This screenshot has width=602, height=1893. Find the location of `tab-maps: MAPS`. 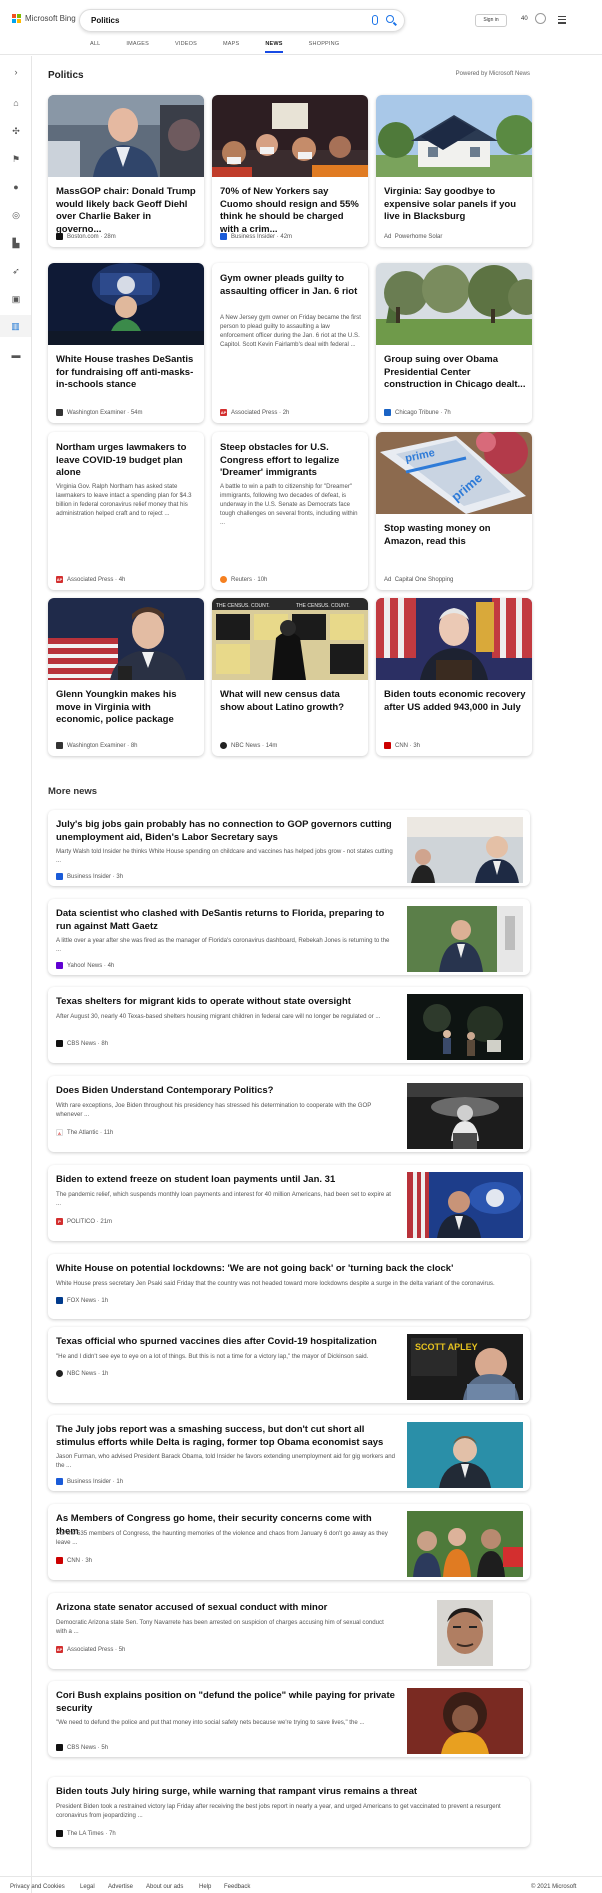

tab-maps: MAPS is located at coordinates (231, 47).